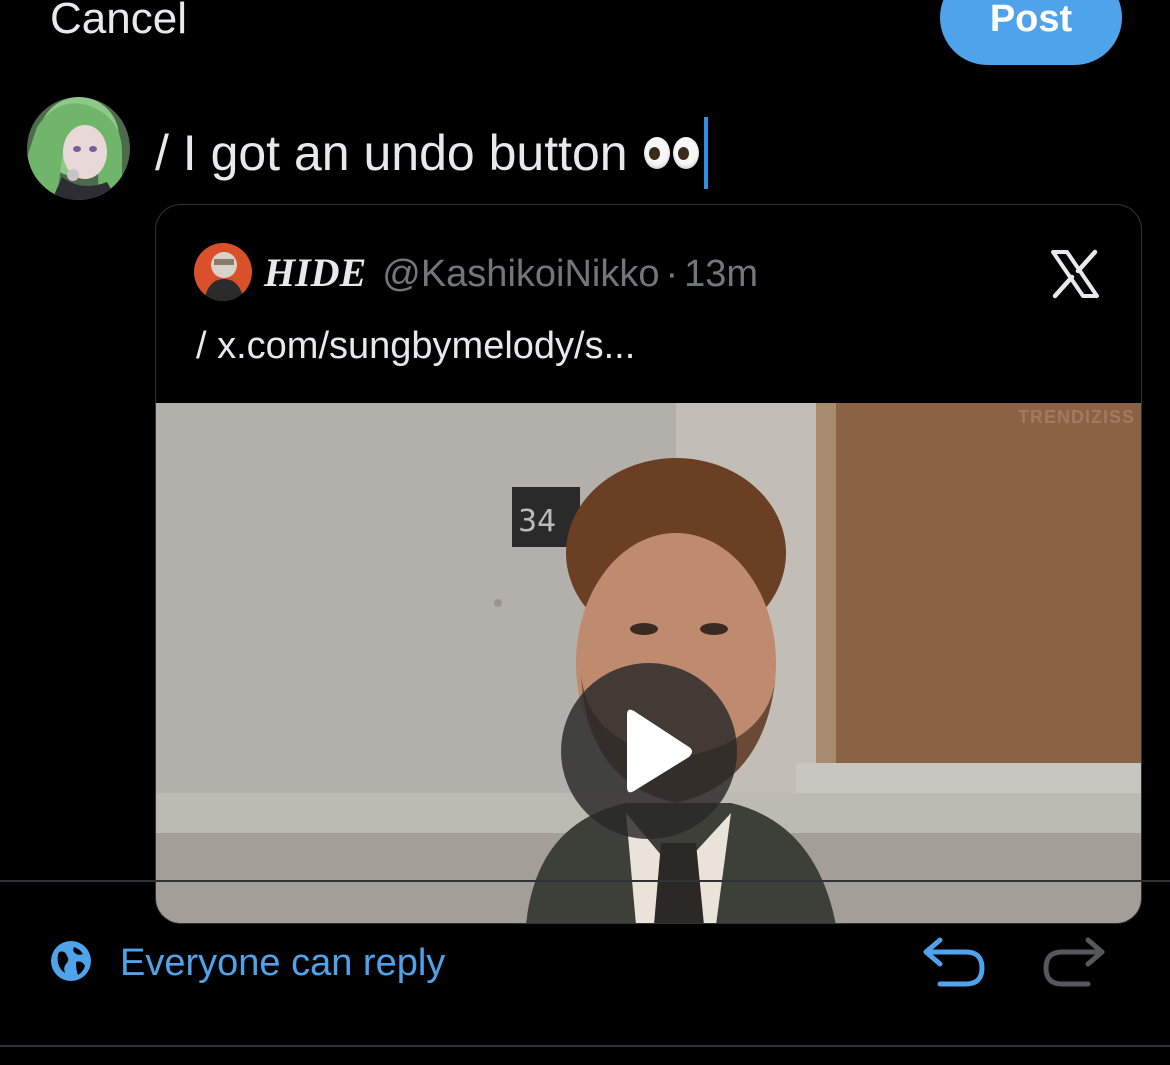  What do you see at coordinates (537, 521) in the screenshot?
I see `room-sign-number: 34` at bounding box center [537, 521].